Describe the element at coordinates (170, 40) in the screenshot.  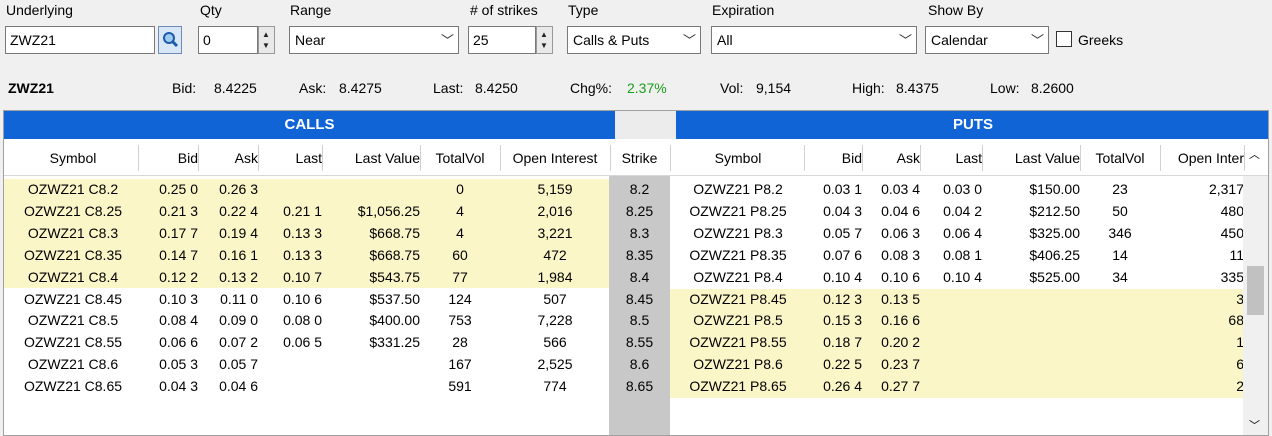
I see `search-button` at that location.